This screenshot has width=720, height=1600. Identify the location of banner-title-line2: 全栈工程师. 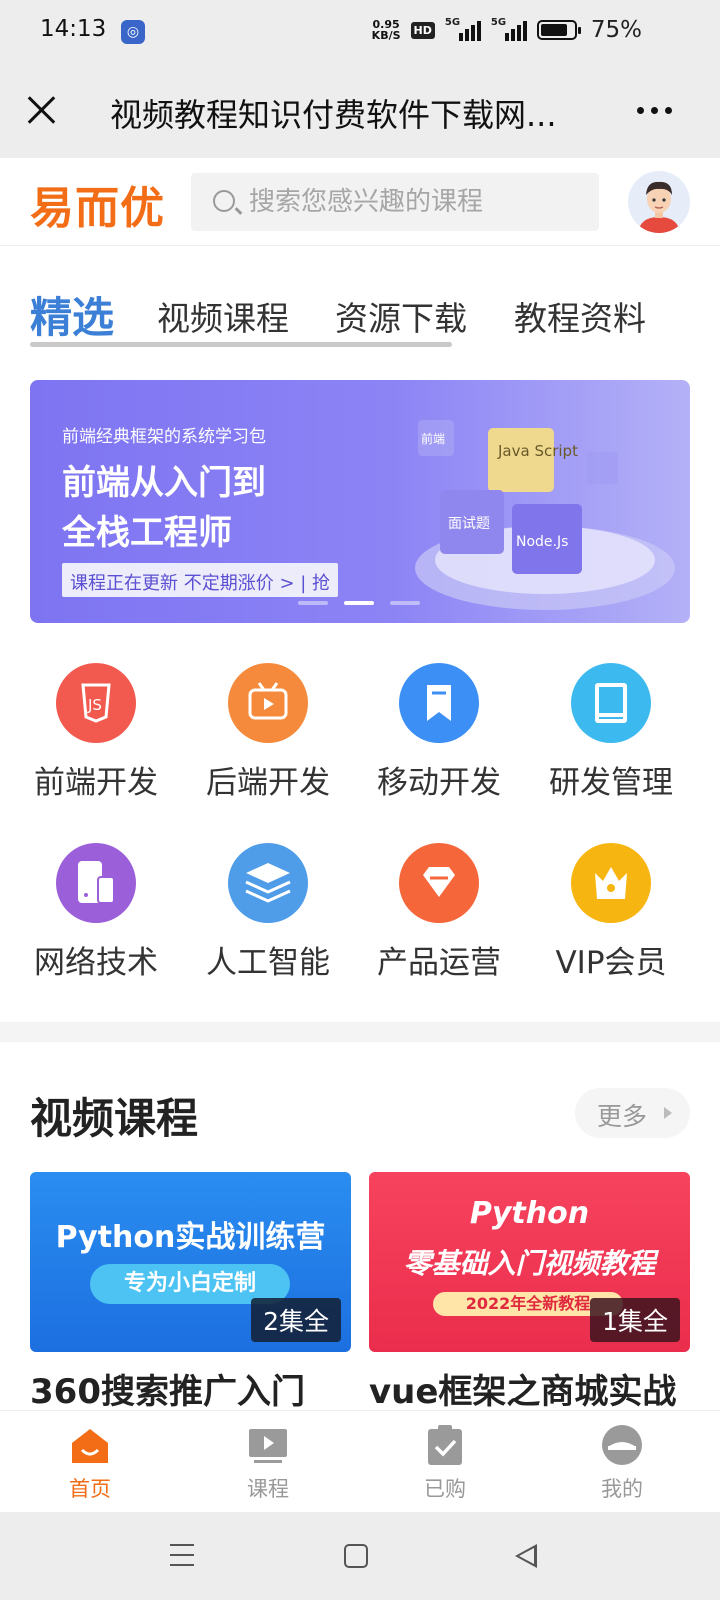
(147, 533).